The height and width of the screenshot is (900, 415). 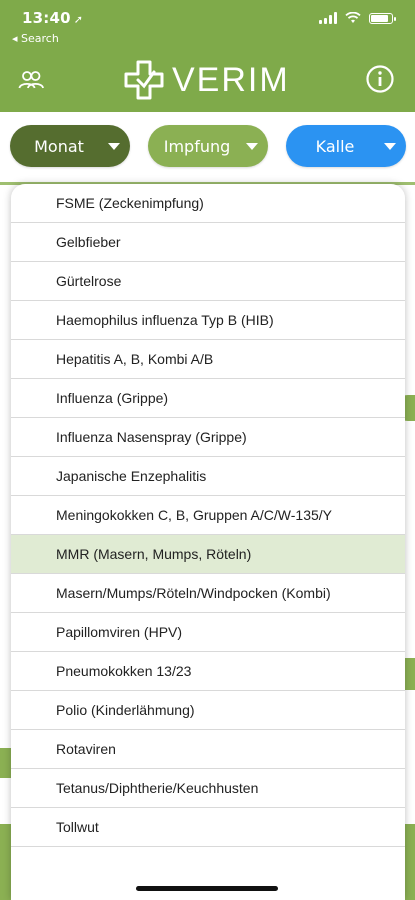 What do you see at coordinates (328, 18) in the screenshot?
I see `signal-icon` at bounding box center [328, 18].